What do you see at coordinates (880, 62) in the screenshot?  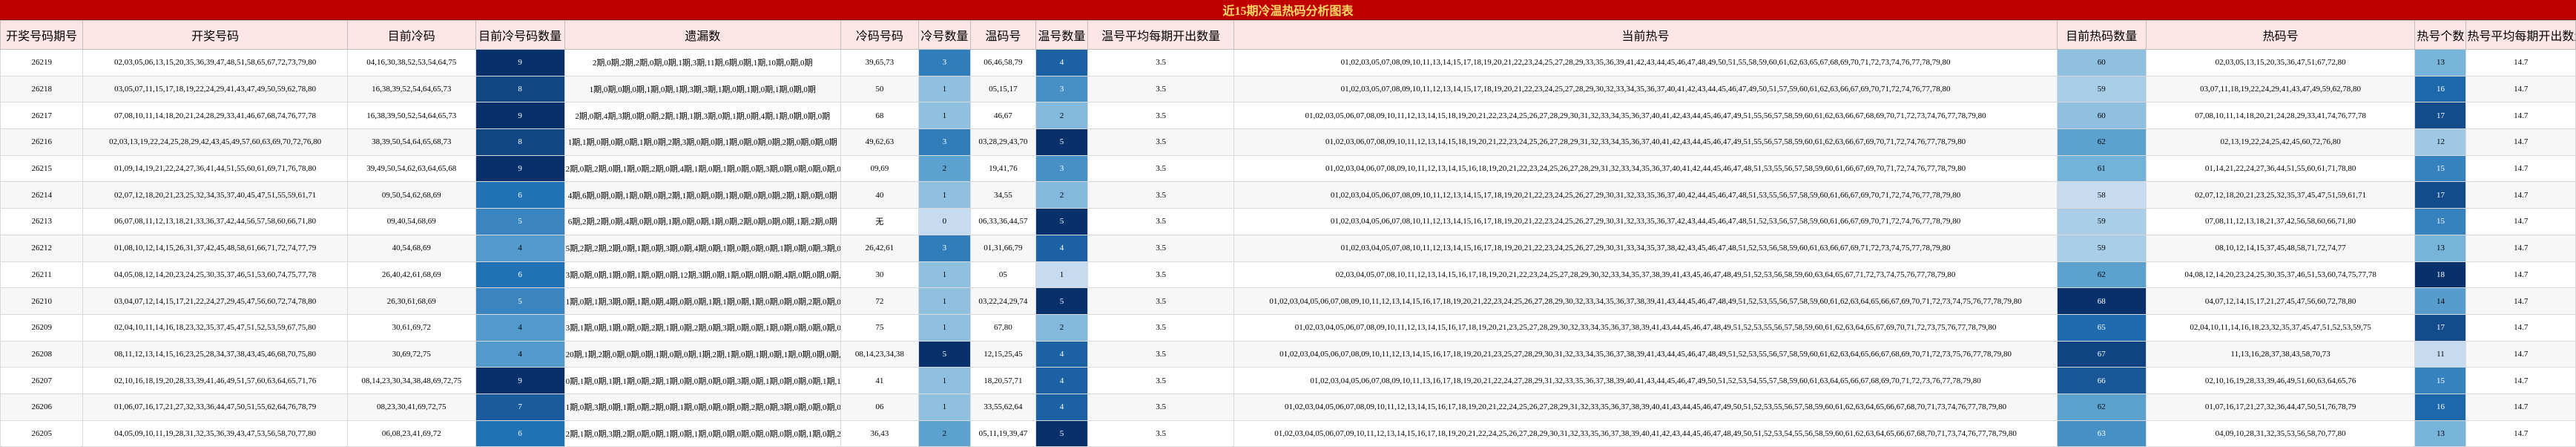 I see `cold-hit-numbers: 39,65,73` at bounding box center [880, 62].